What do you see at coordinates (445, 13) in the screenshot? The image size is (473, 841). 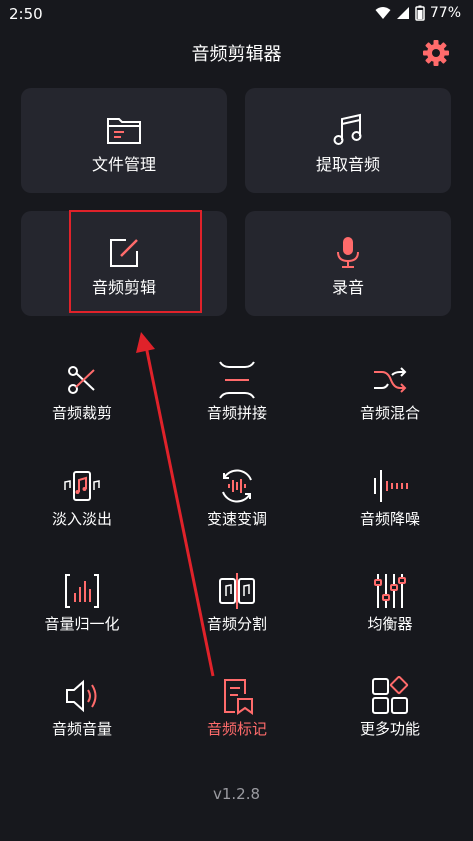 I see `battery-level: 77%` at bounding box center [445, 13].